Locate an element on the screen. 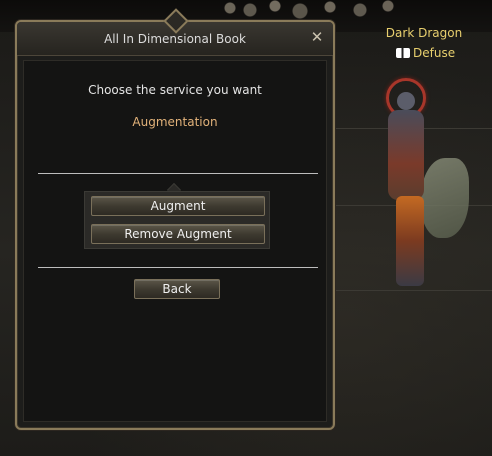 The image size is (492, 456). npc-character is located at coordinates (421, 188).